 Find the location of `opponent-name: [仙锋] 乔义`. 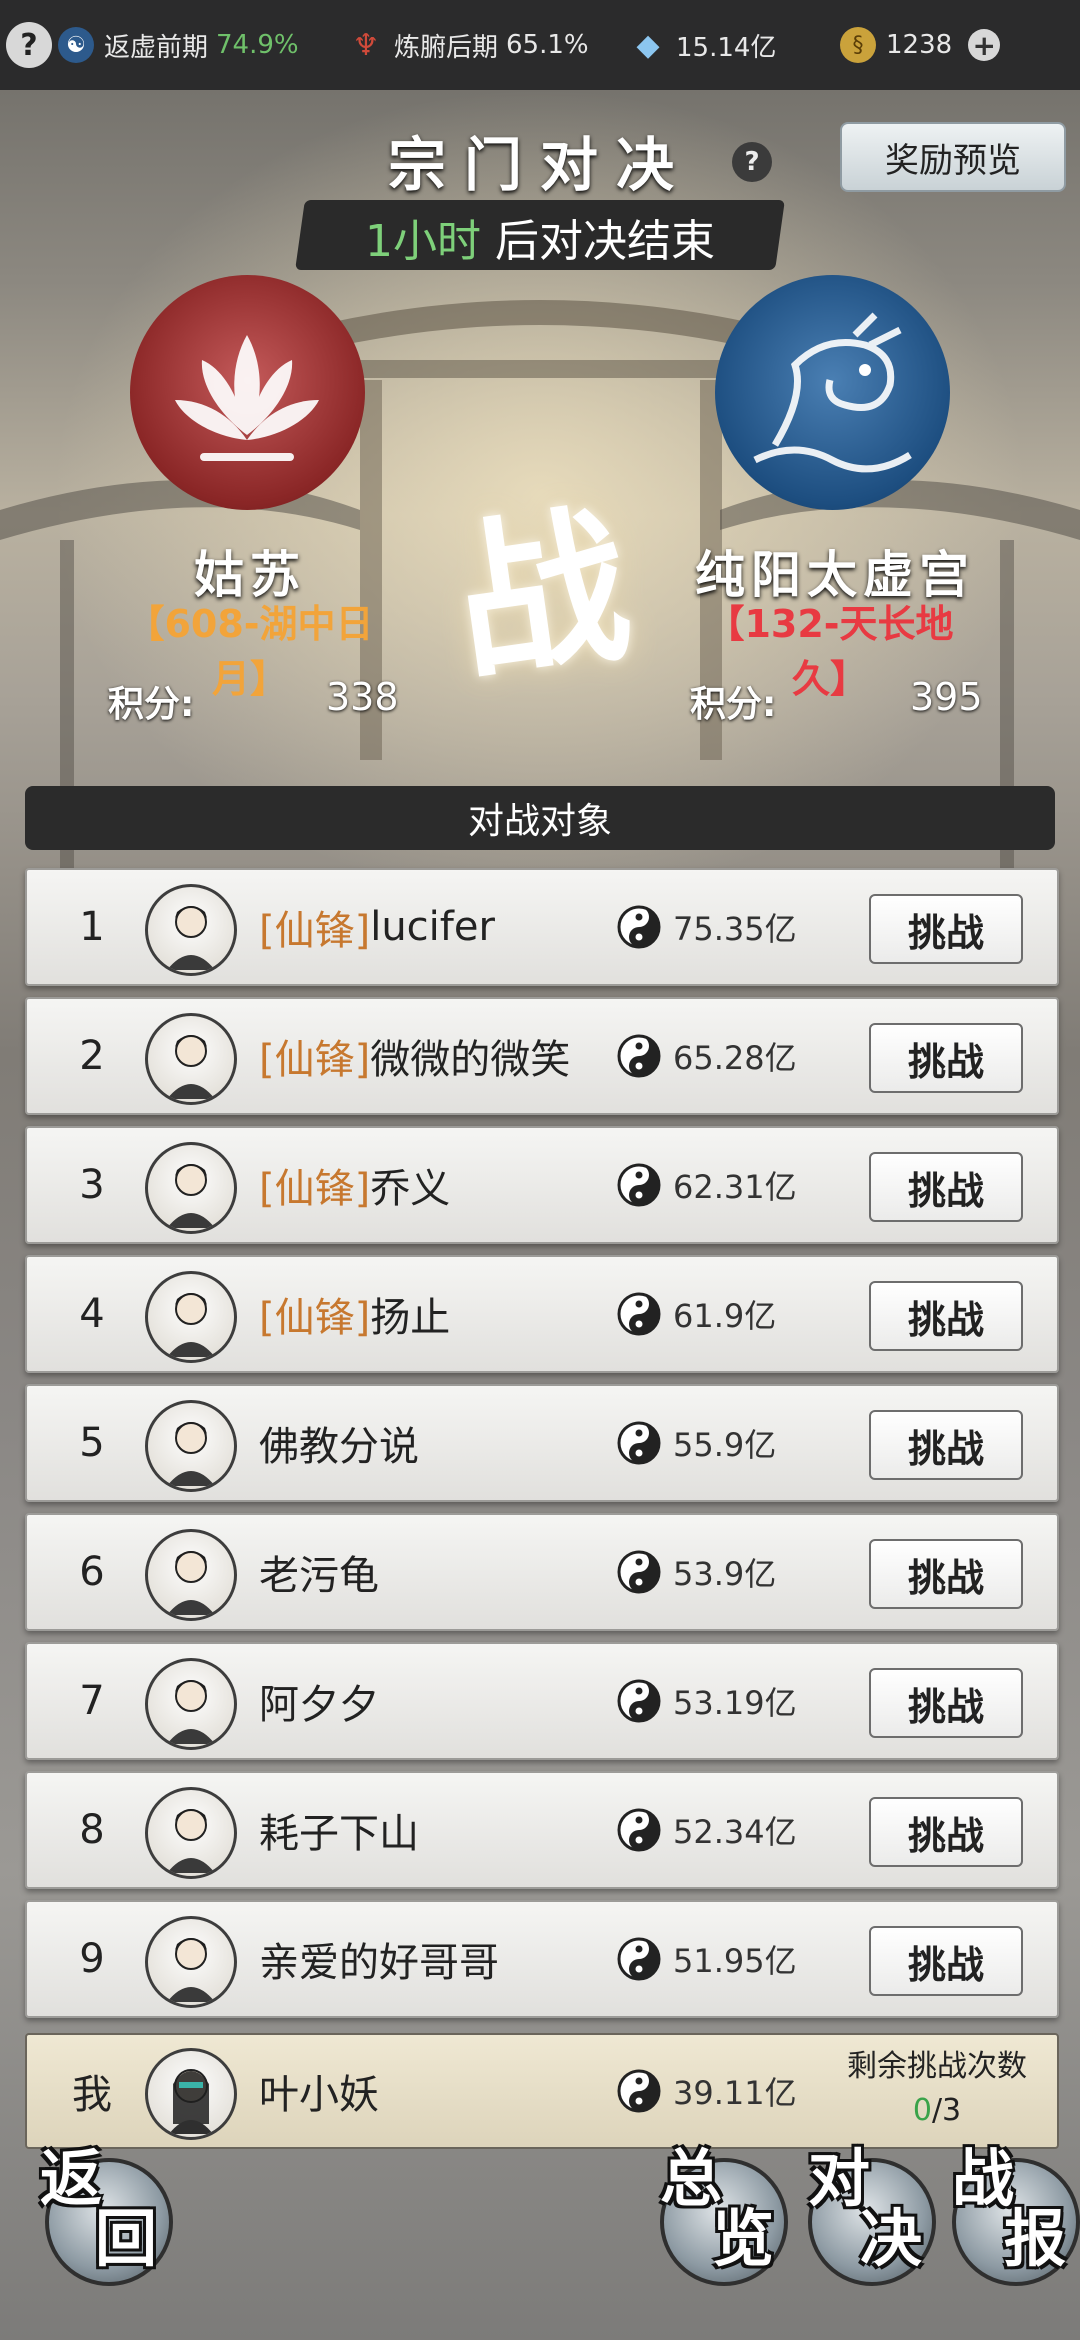

opponent-name: [仙锋] 乔义 is located at coordinates (354, 1185).